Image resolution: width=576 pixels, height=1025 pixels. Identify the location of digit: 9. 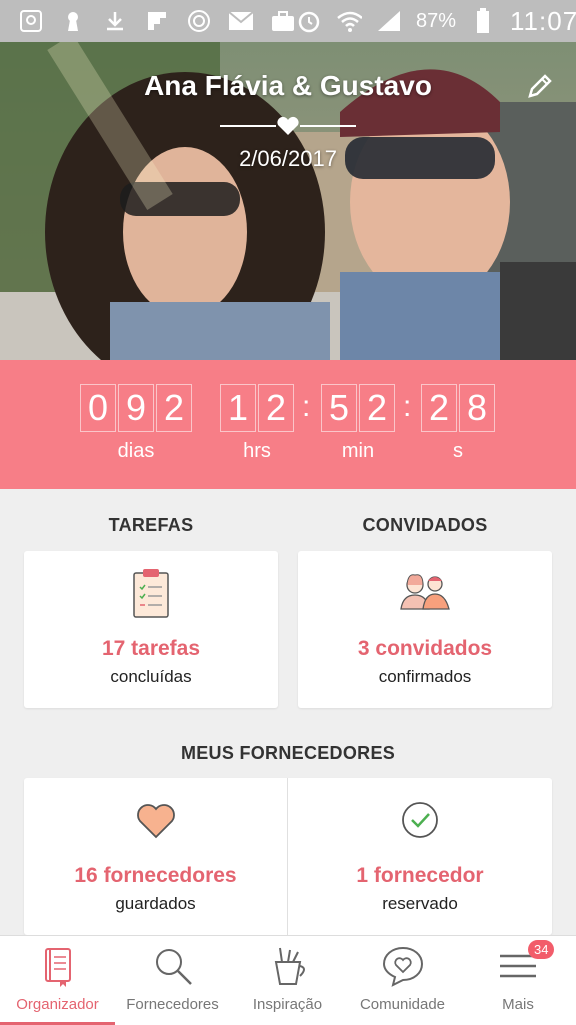
(136, 408).